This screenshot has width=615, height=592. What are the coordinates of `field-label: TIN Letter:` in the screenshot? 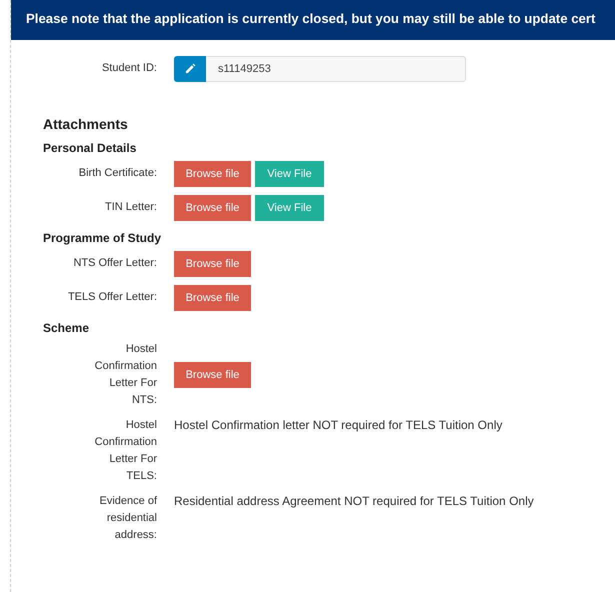 It's located at (130, 208).